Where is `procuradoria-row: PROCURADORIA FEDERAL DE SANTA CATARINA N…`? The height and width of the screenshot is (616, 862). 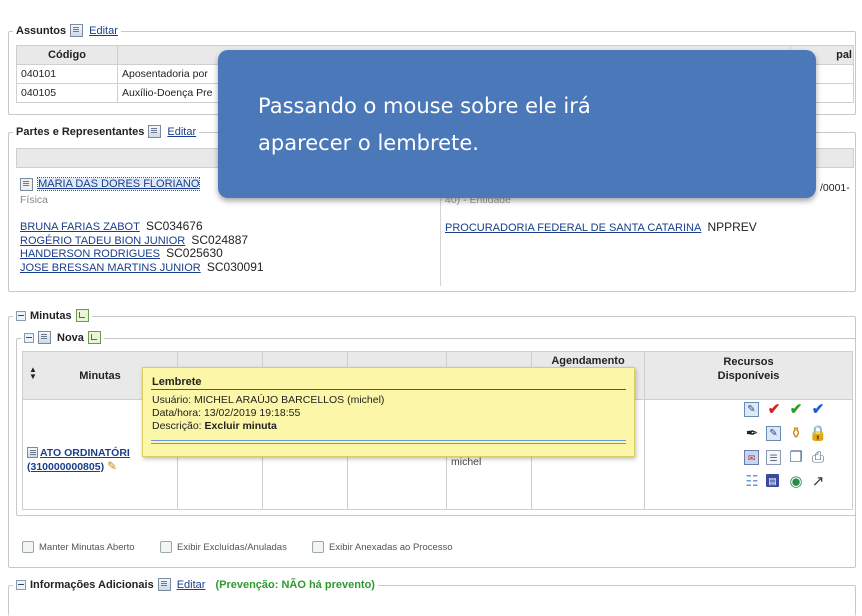
procuradoria-row: PROCURADORIA FEDERAL DE SANTA CATARINA N… is located at coordinates (601, 227).